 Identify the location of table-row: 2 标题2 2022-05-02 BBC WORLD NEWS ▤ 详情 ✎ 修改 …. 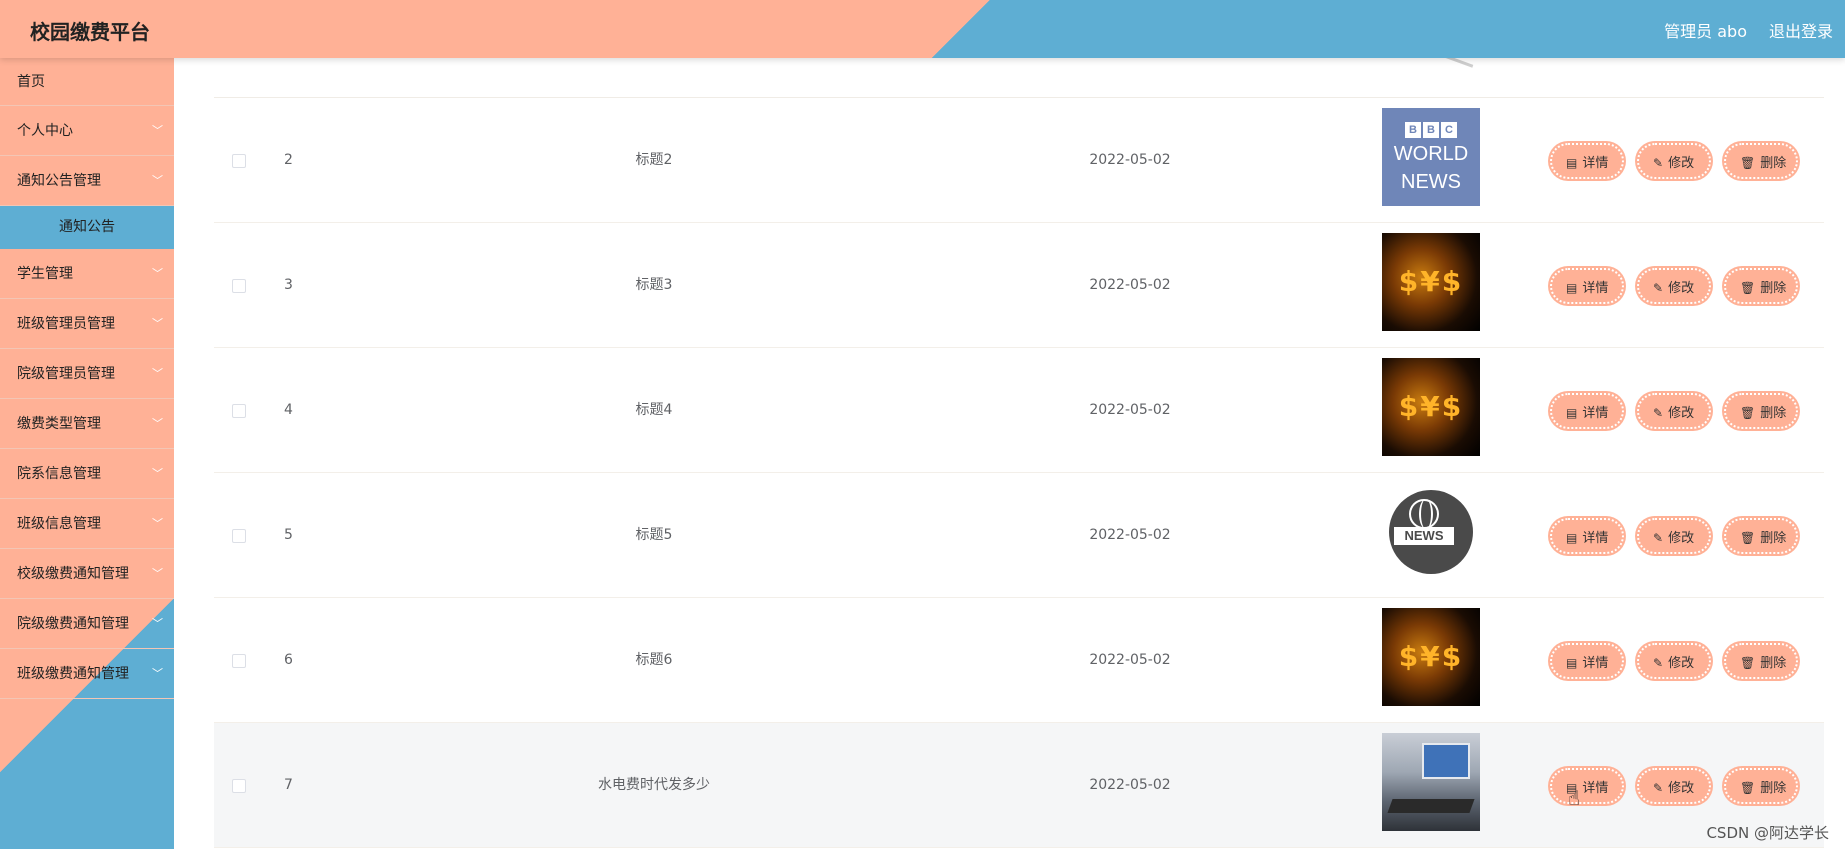
(1019, 160).